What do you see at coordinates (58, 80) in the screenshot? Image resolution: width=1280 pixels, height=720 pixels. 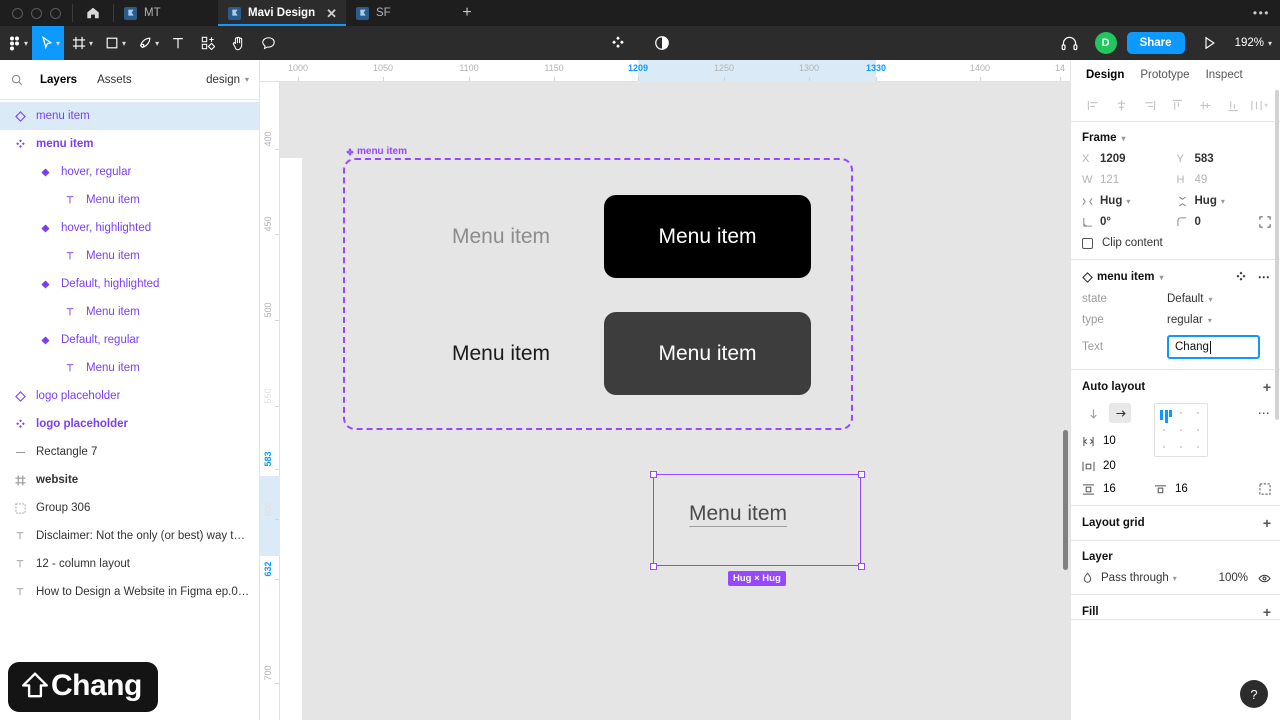 I see `tab-layers: Layers` at bounding box center [58, 80].